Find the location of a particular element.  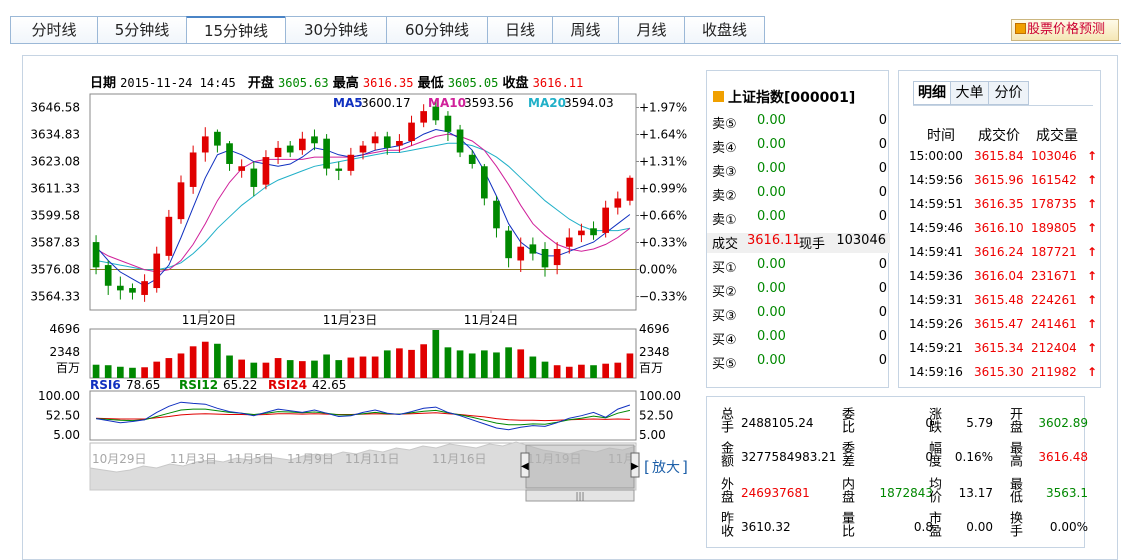

tab-underline is located at coordinates (565, 43).